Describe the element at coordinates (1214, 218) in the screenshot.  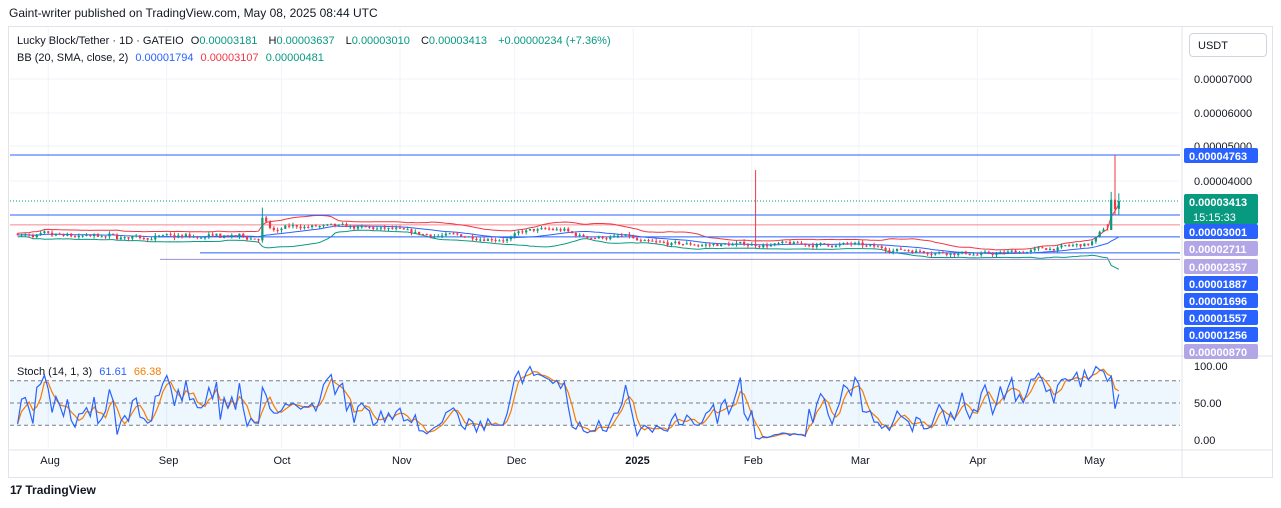
I see `countdown-label: 15:15:33` at that location.